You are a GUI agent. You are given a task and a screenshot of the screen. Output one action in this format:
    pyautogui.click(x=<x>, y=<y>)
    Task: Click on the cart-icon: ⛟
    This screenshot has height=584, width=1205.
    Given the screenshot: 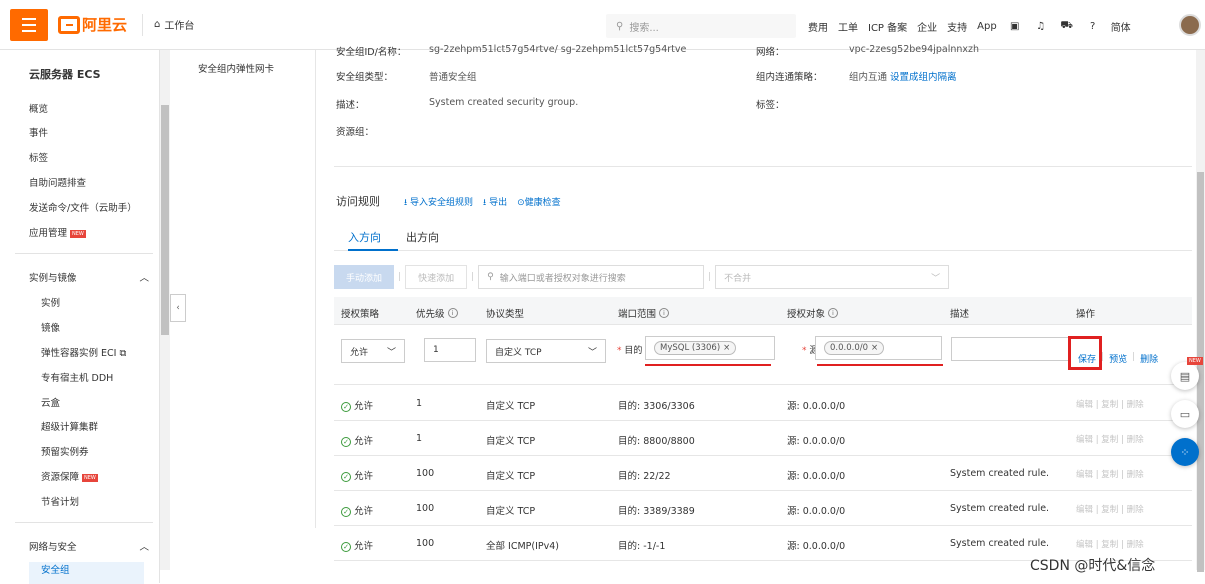 What is the action you would take?
    pyautogui.click(x=1067, y=26)
    